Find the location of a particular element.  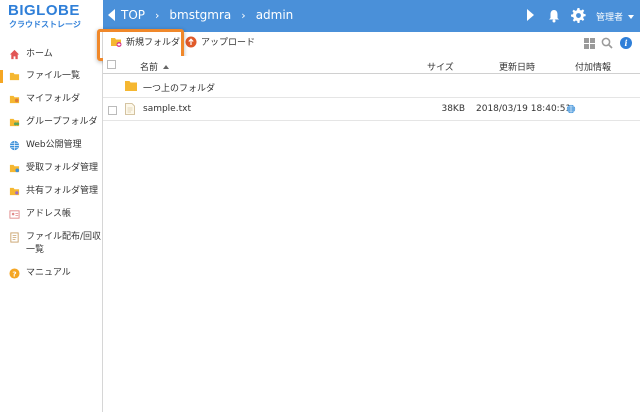

my-folder-icon is located at coordinates (14, 99).